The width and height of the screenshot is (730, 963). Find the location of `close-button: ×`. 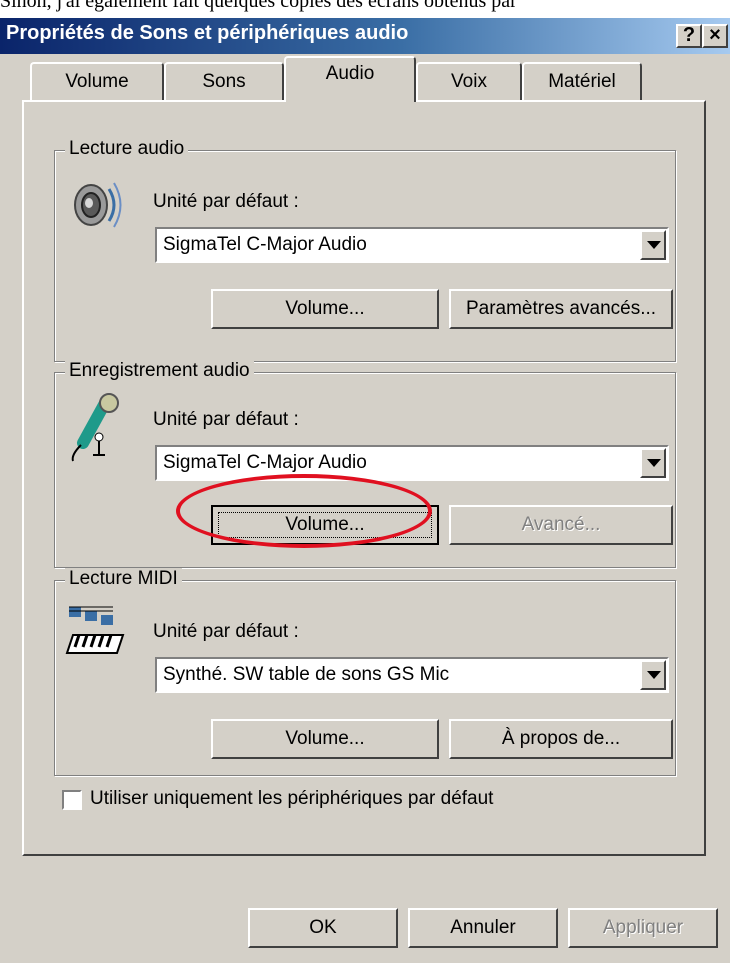

close-button: × is located at coordinates (715, 36).